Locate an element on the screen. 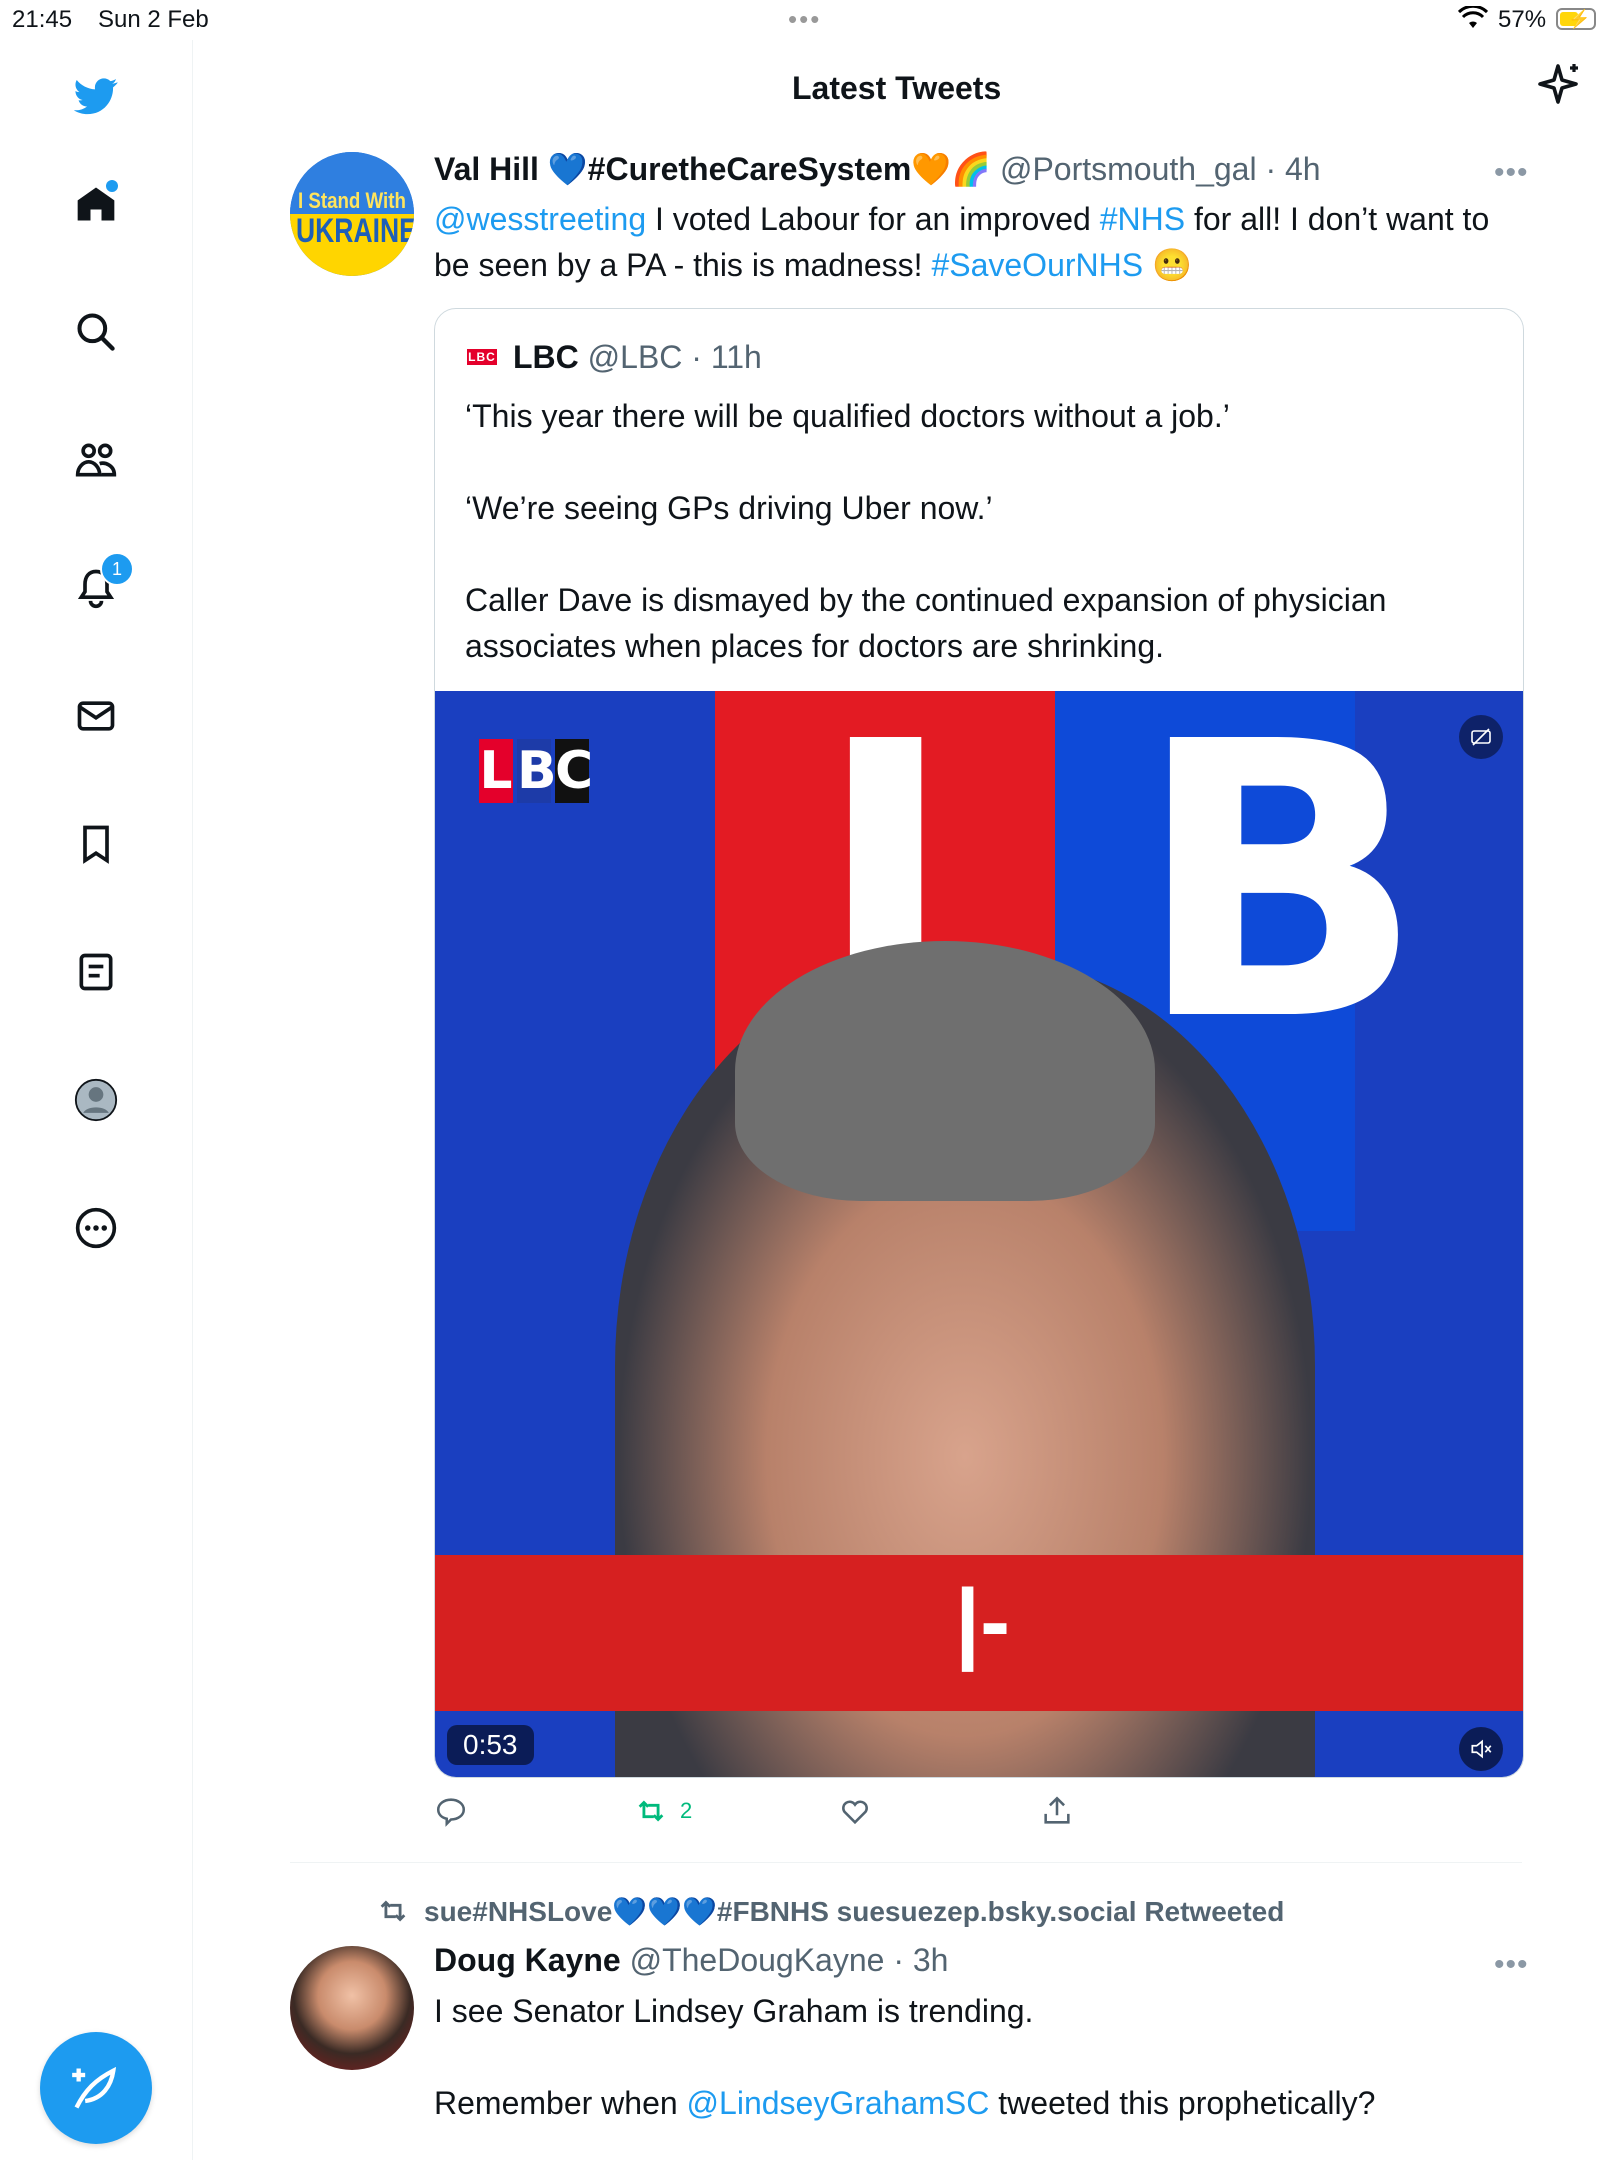 The height and width of the screenshot is (2160, 1620). battery-icon: ⚡ is located at coordinates (1576, 19).